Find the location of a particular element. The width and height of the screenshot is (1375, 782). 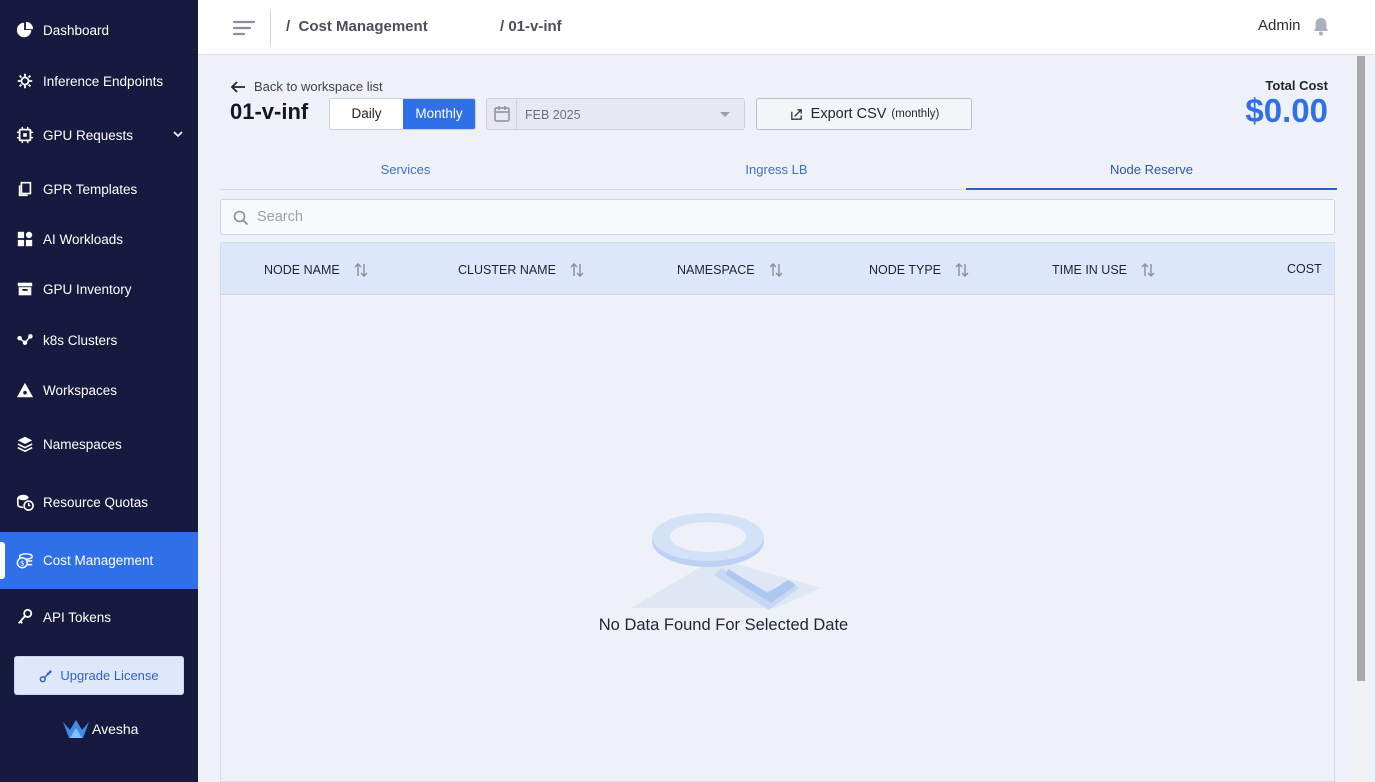

sidebar-item-k8s-clusters: k8s Clusters is located at coordinates (99, 340).